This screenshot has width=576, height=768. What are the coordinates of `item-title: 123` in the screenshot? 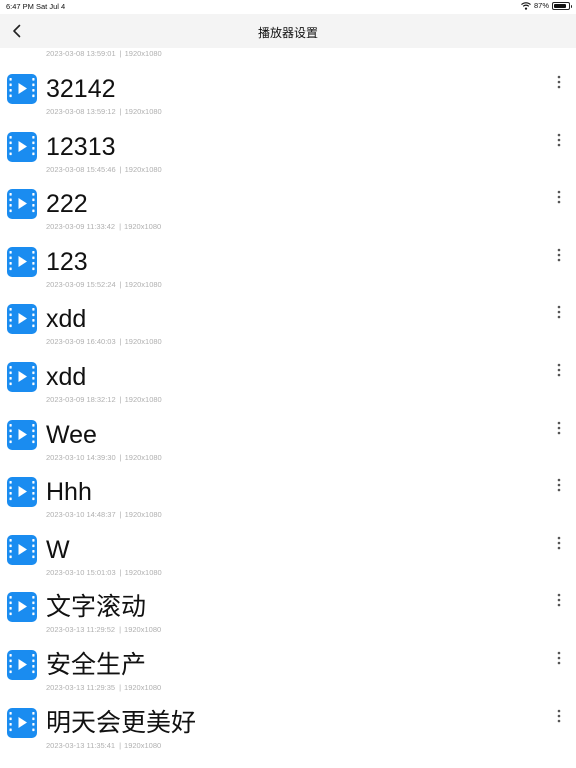 It's located at (67, 261).